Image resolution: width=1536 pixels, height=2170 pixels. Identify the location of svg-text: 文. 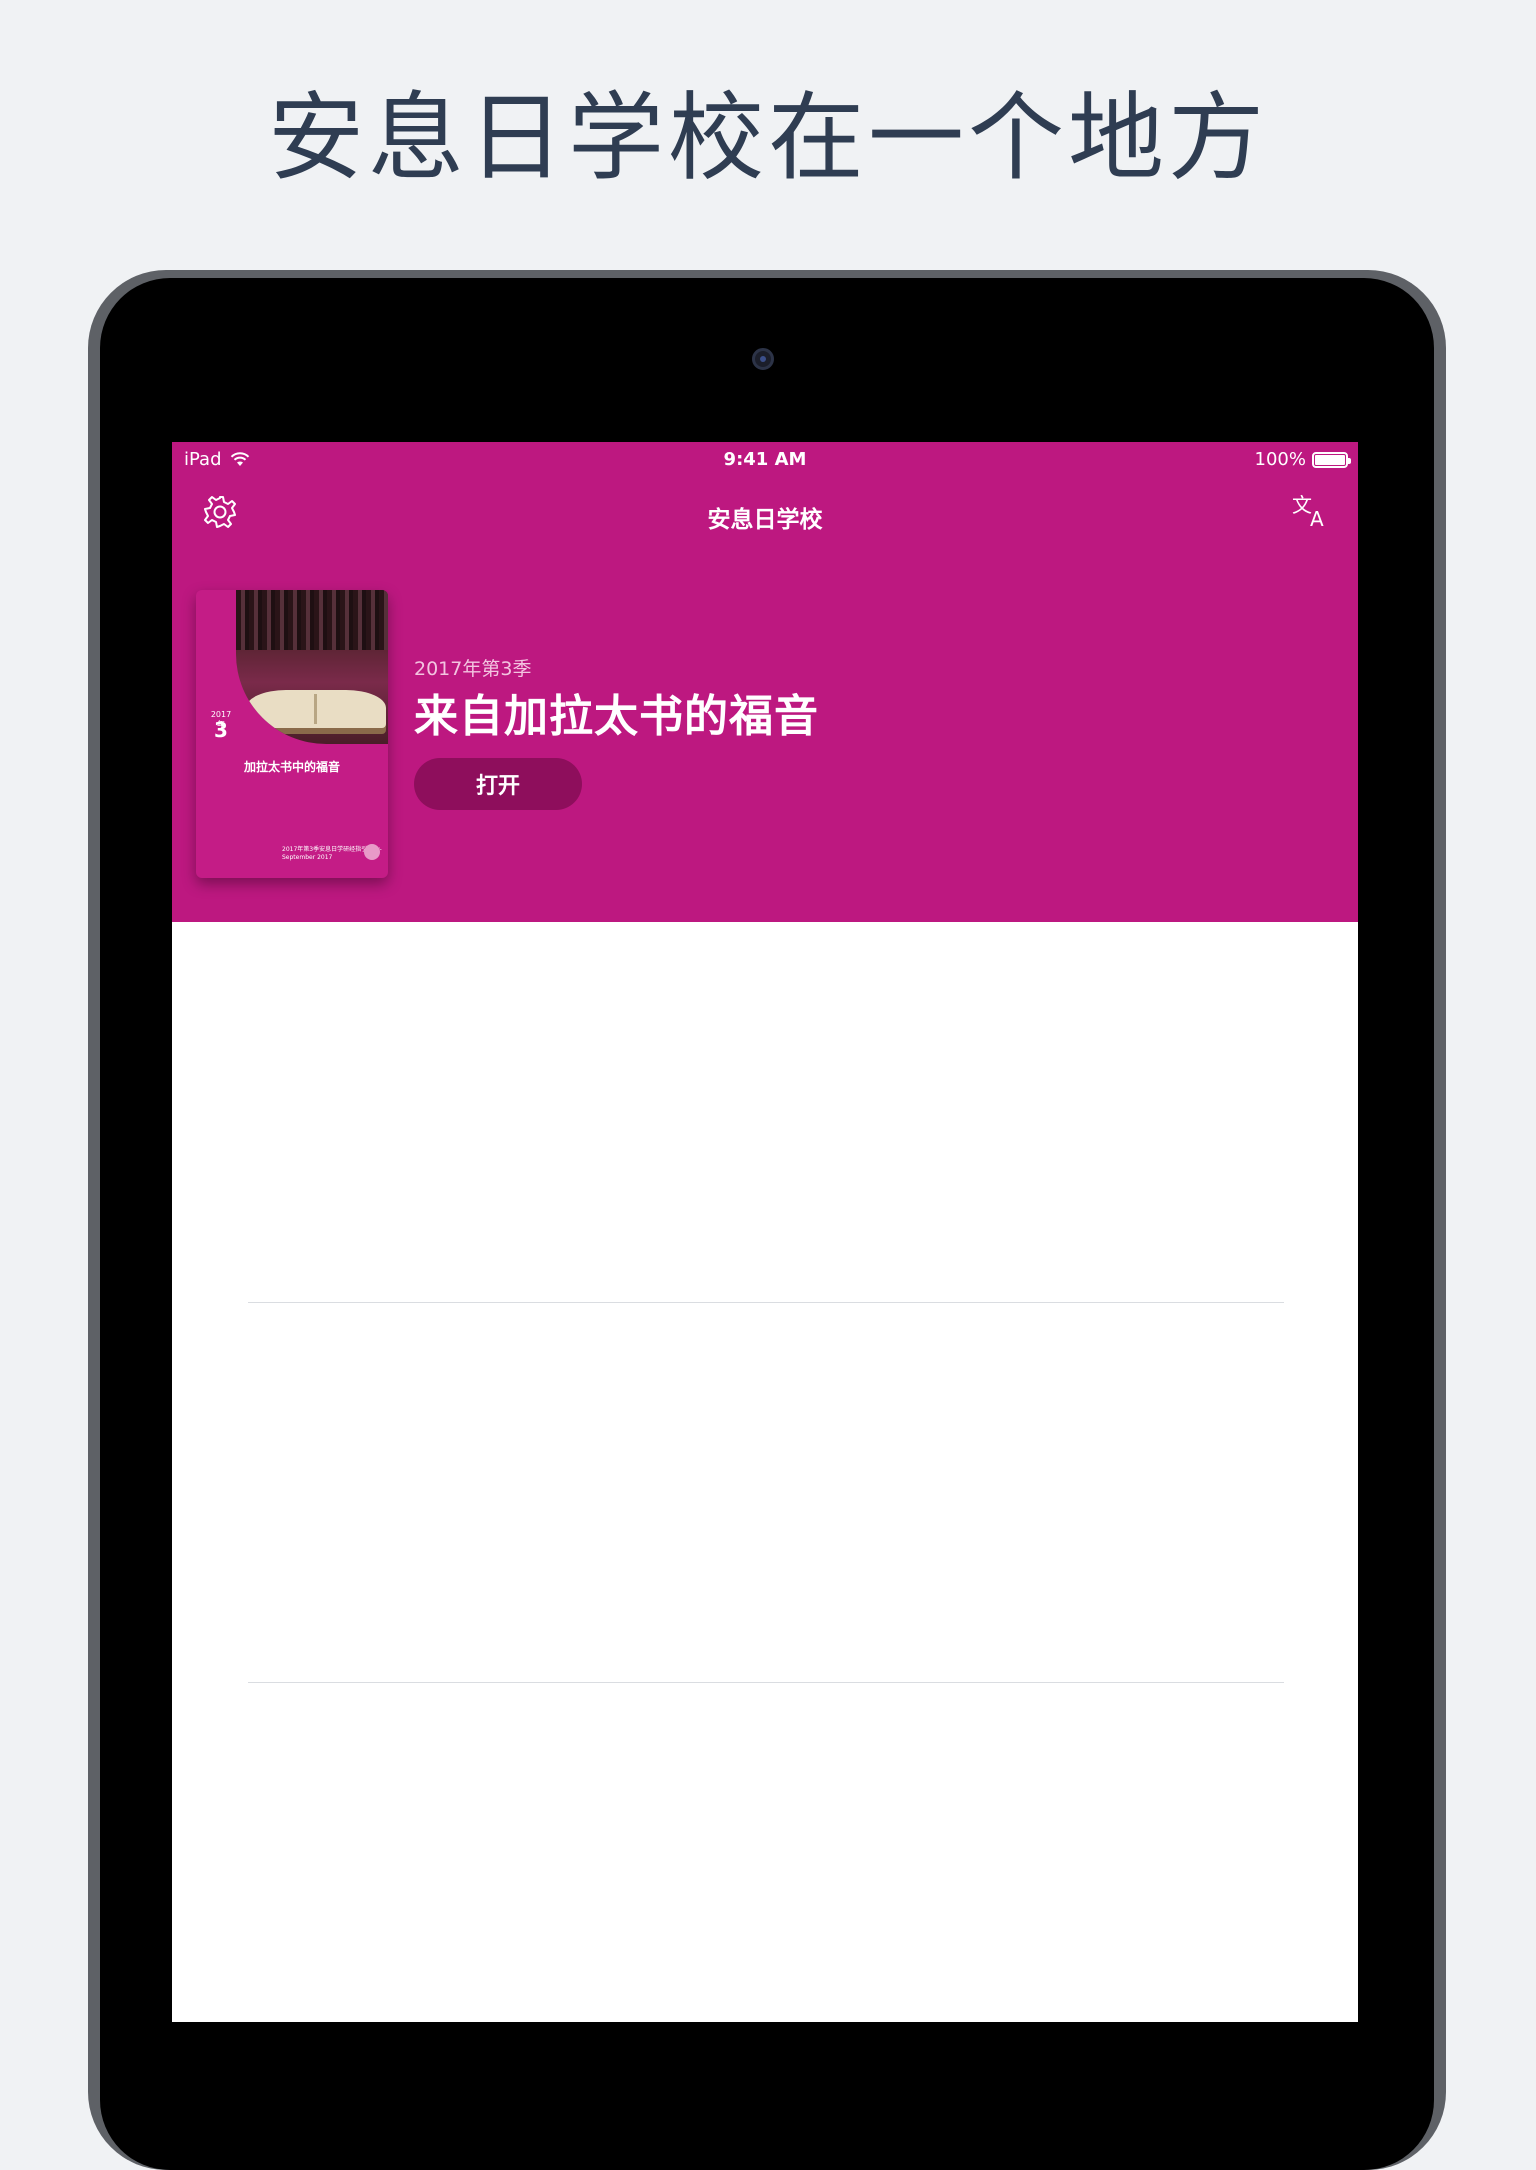
(1302, 505).